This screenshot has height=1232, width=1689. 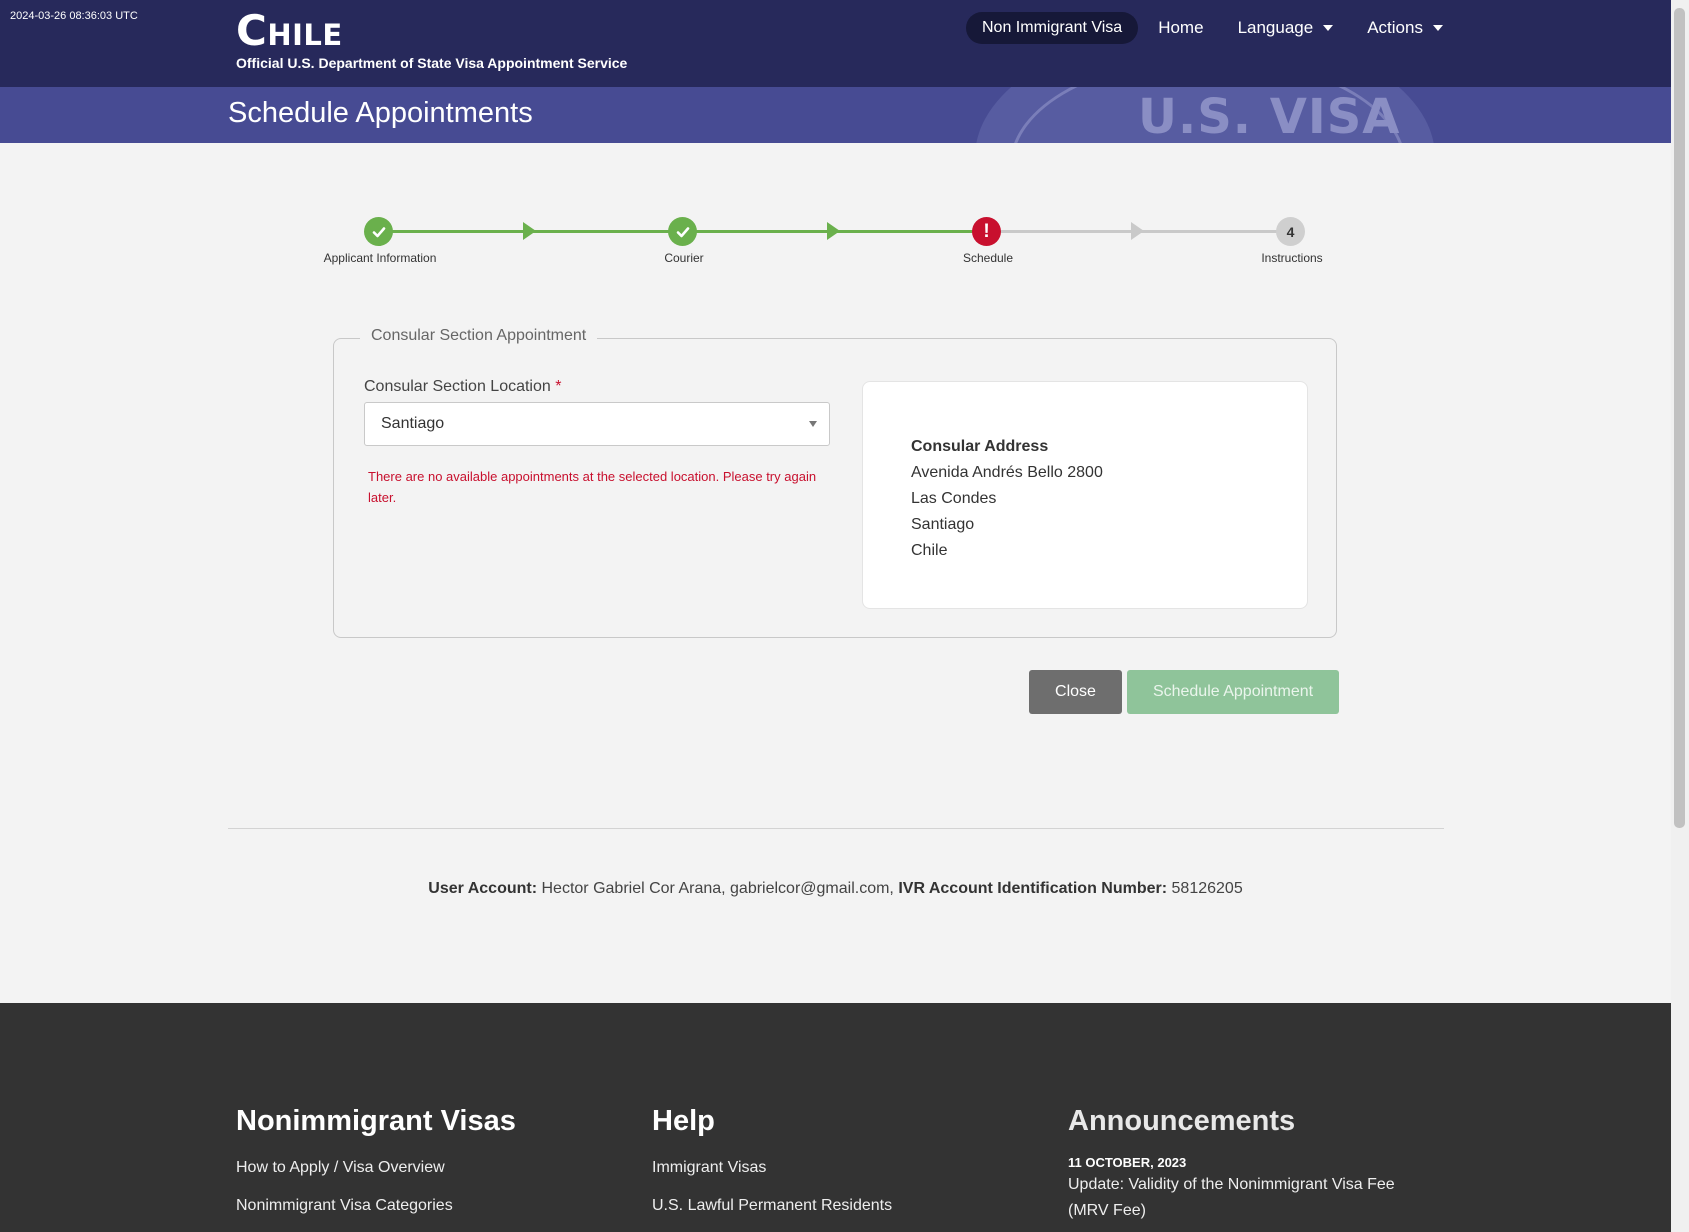 I want to click on schedule-appointment-button: Schedule Appointment, so click(x=1233, y=692).